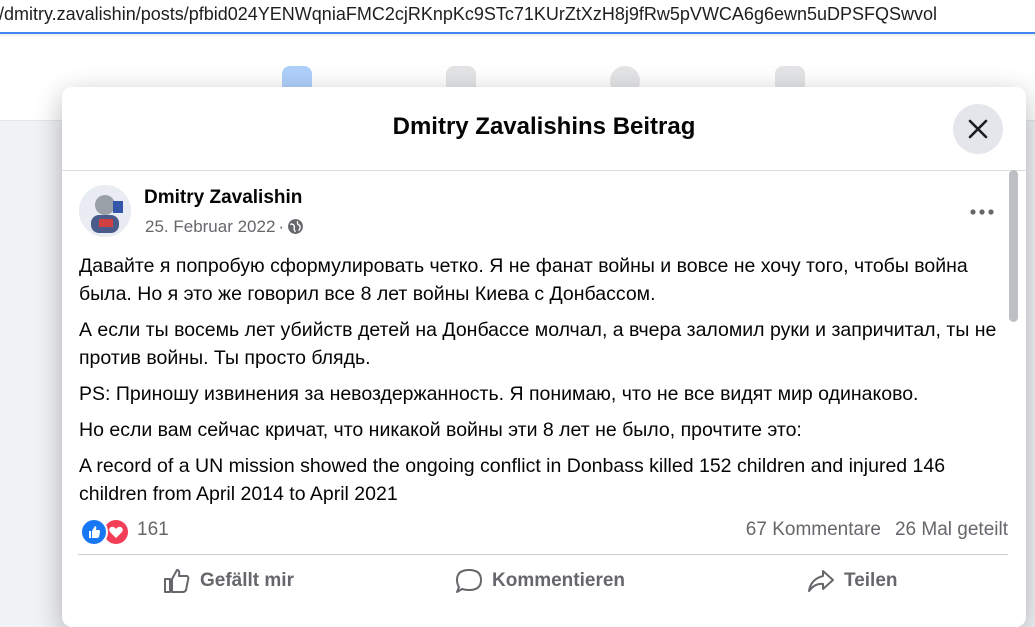 Image resolution: width=1035 pixels, height=627 pixels. What do you see at coordinates (544, 126) in the screenshot?
I see `dialog-title: Dmitry Zavalishins Beitrag` at bounding box center [544, 126].